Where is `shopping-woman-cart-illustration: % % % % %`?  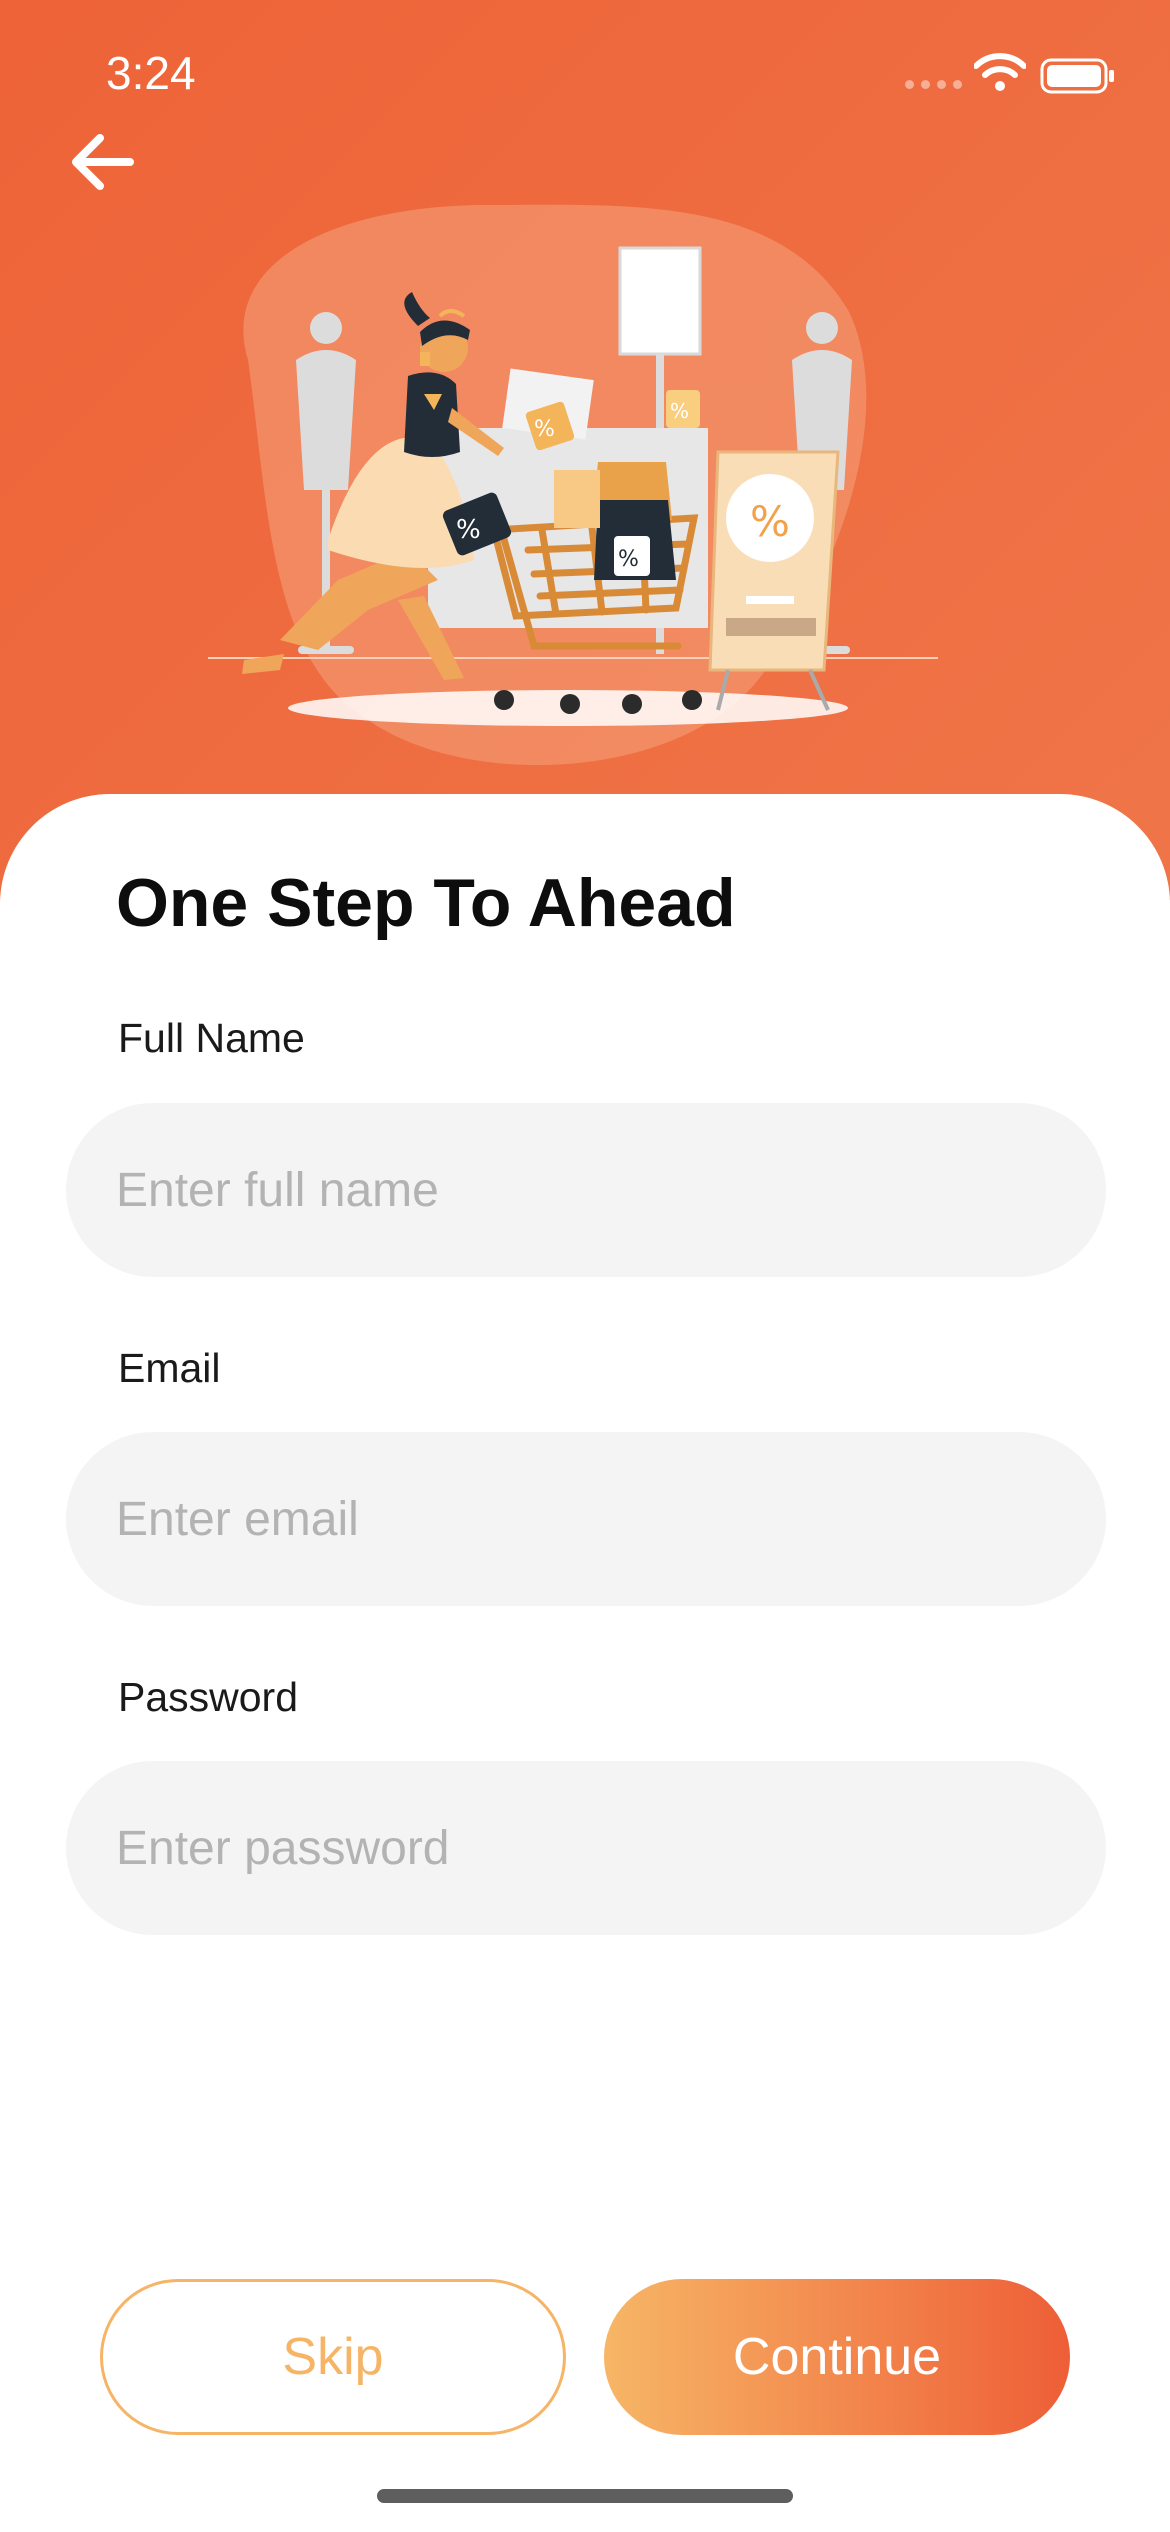
shopping-woman-cart-illustration: % % % % % is located at coordinates (573, 485).